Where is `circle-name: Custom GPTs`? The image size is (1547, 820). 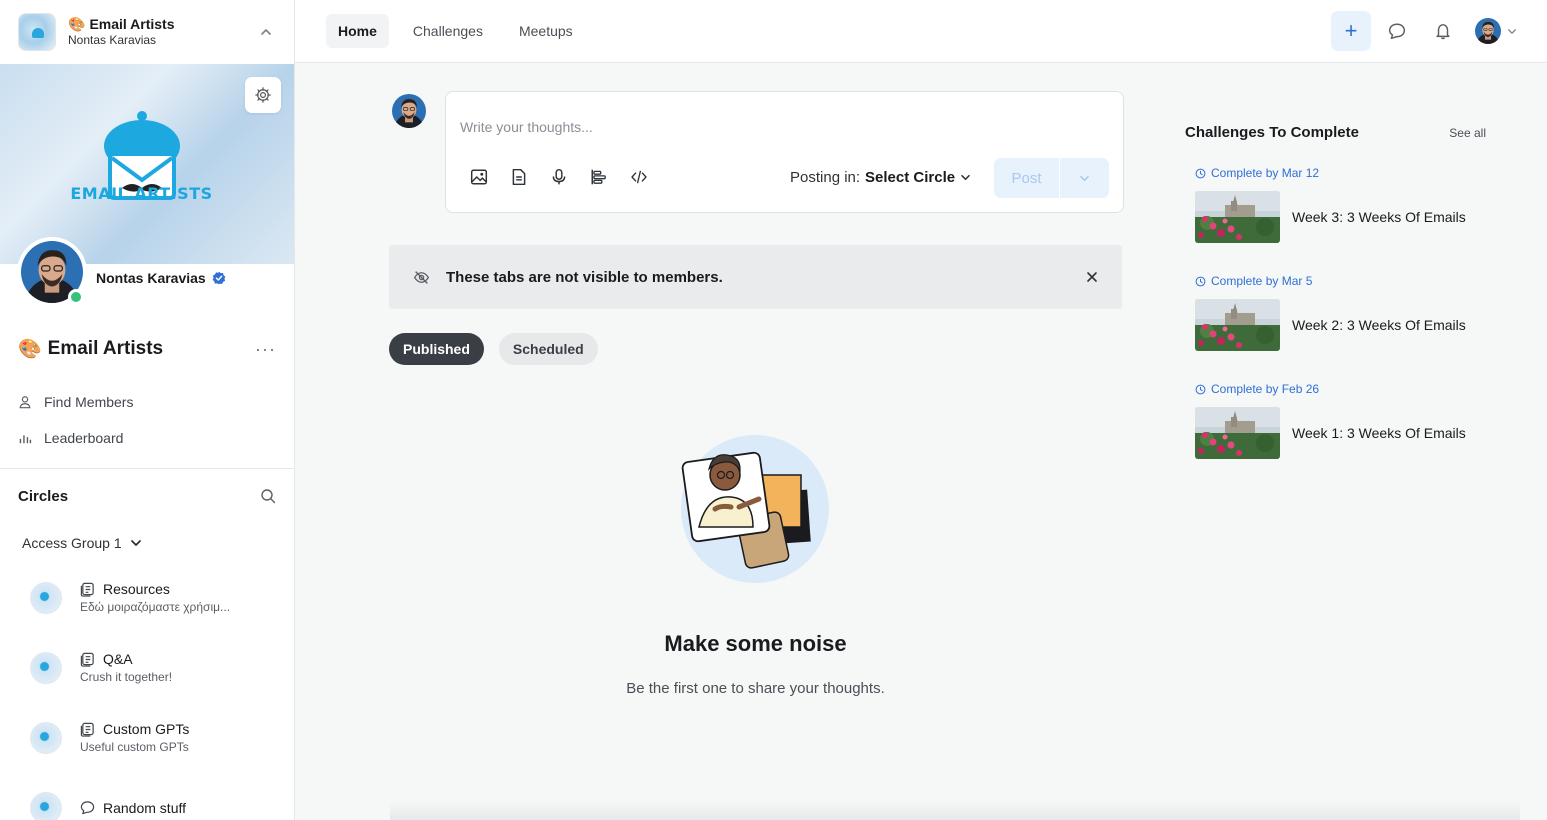
circle-name: Custom GPTs is located at coordinates (146, 729).